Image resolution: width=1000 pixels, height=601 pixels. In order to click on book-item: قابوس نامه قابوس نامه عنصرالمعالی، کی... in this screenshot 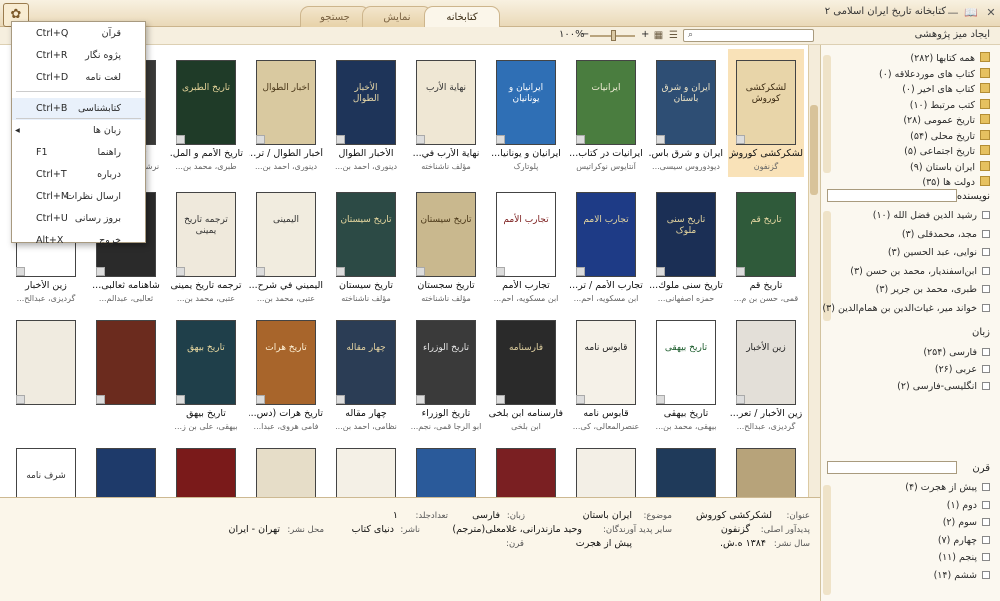, I will do `click(606, 373)`.